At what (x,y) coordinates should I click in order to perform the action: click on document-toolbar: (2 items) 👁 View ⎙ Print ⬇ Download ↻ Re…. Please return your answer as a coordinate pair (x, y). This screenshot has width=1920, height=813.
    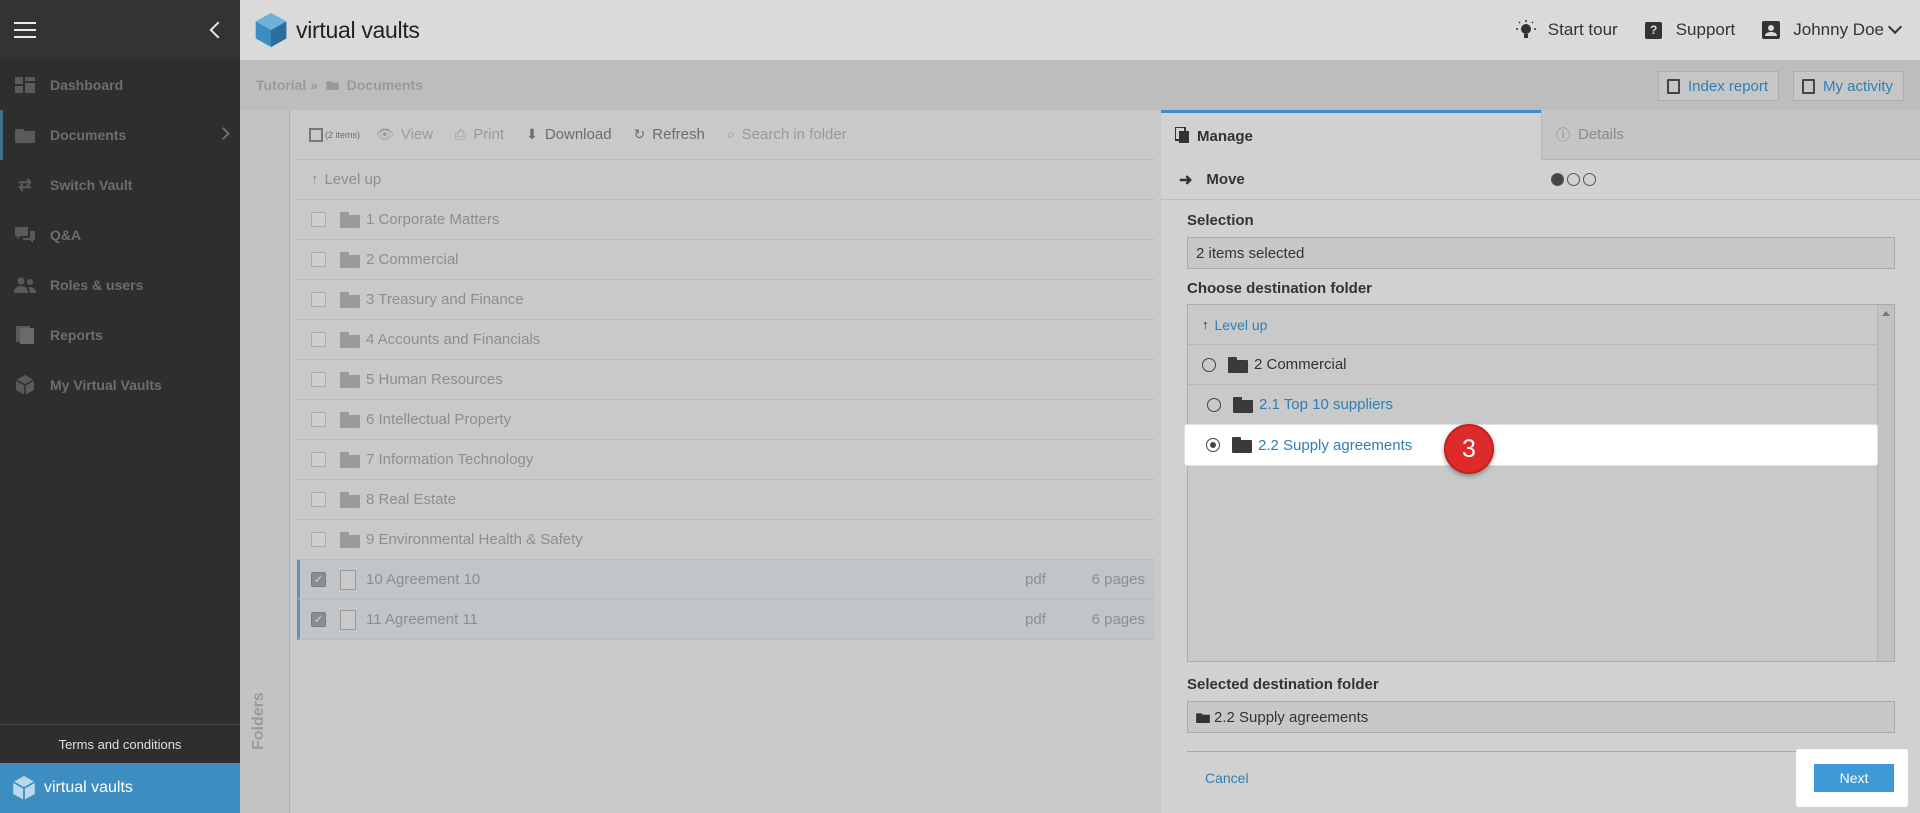
    Looking at the image, I should click on (726, 135).